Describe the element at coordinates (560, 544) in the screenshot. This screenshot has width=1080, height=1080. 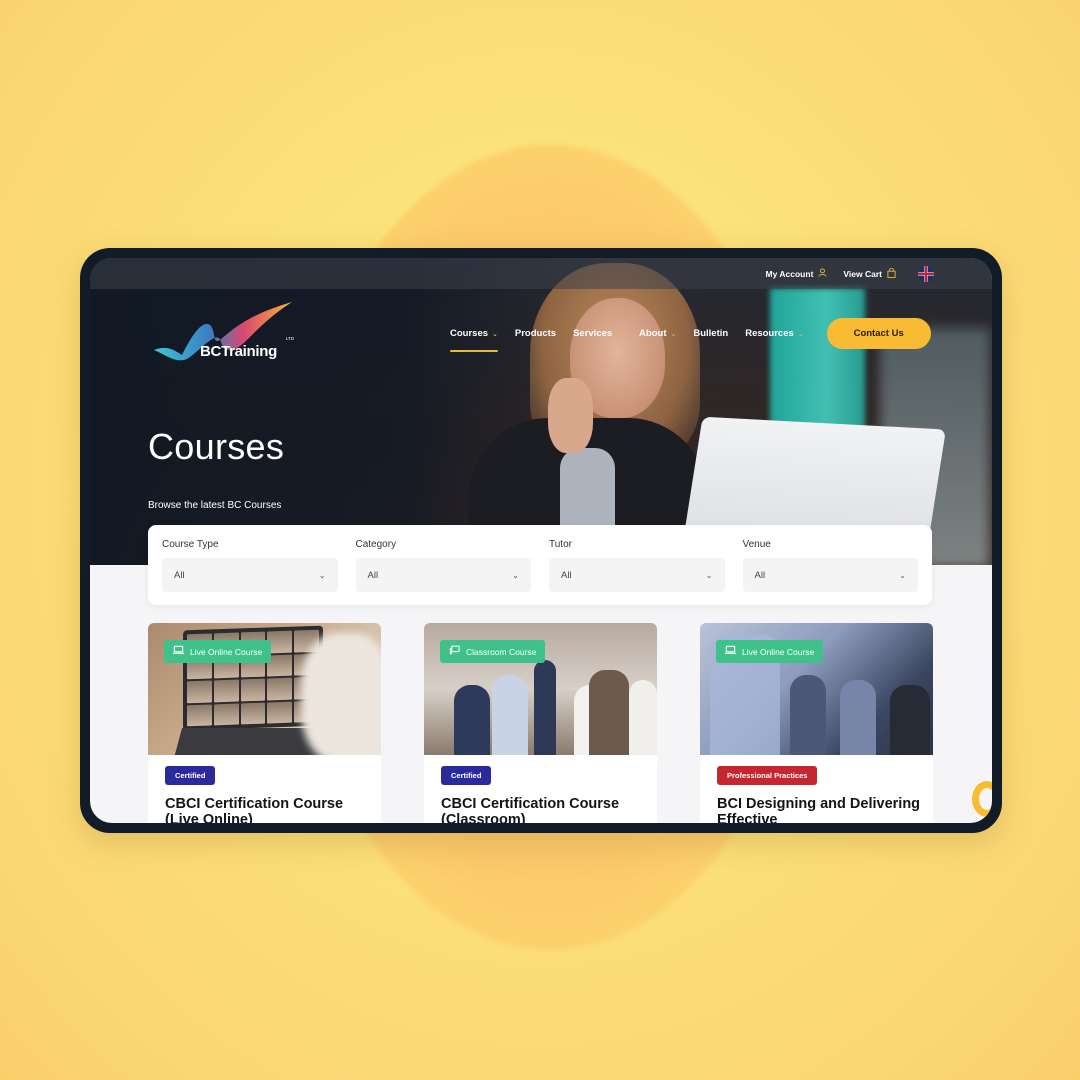
I see `filter-label: Tutor` at that location.